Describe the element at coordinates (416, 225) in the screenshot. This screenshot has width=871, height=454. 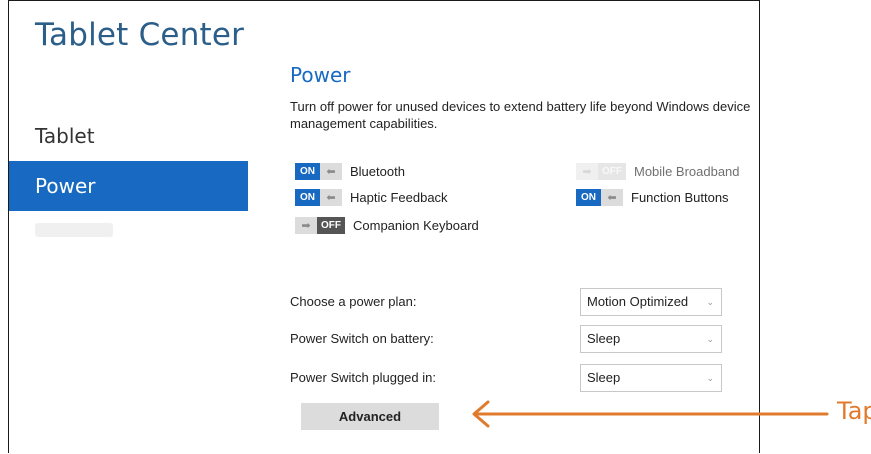
I see `companion-keyboard-label: Companion Keyboard` at that location.